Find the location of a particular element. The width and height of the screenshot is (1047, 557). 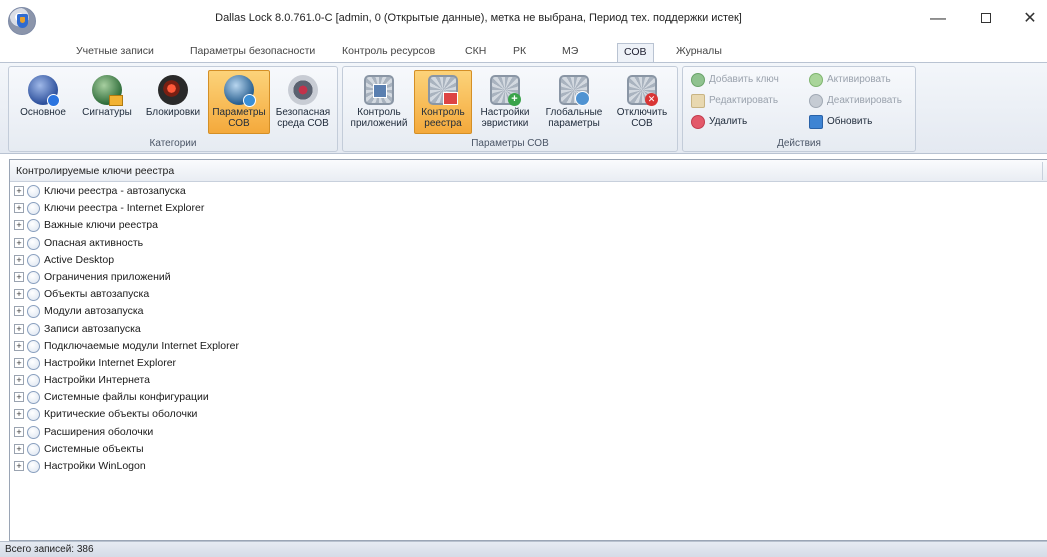

registry-control-gear-icon is located at coordinates (443, 90).